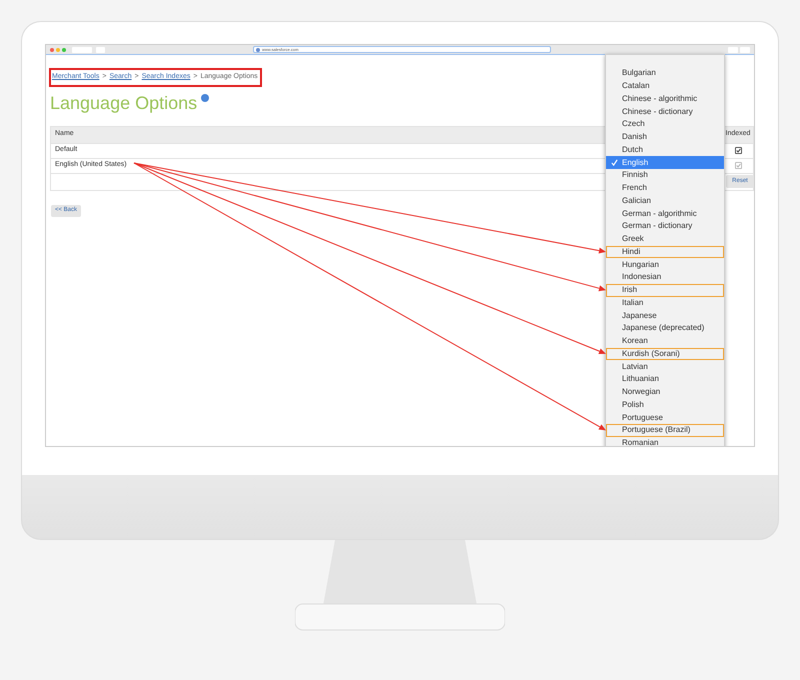  What do you see at coordinates (665, 99) in the screenshot?
I see `dropdown-option: Chinese - algorithmic` at bounding box center [665, 99].